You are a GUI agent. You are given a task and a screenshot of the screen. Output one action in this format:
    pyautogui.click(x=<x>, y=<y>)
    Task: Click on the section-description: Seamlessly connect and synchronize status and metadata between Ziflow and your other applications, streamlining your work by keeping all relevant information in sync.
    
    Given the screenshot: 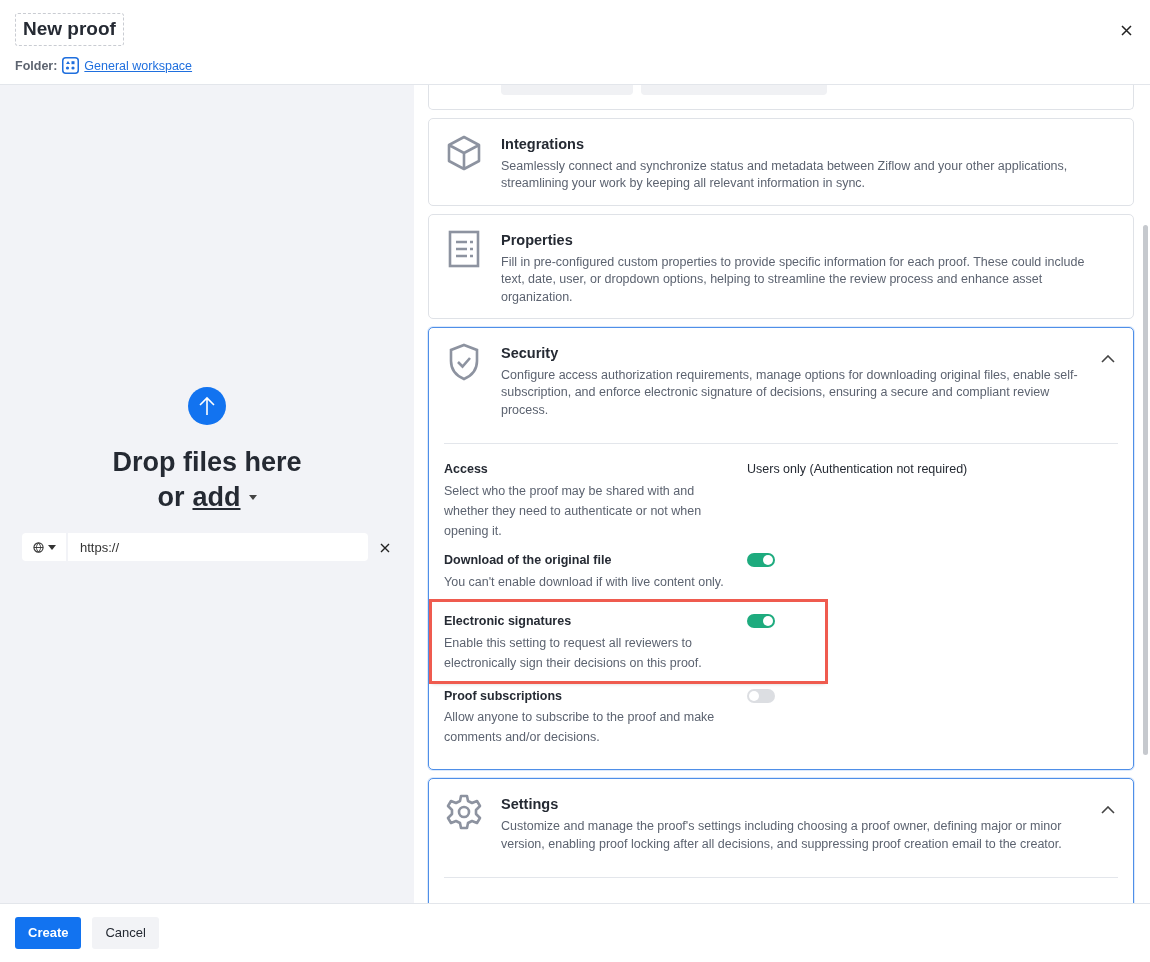 What is the action you would take?
    pyautogui.click(x=785, y=175)
    